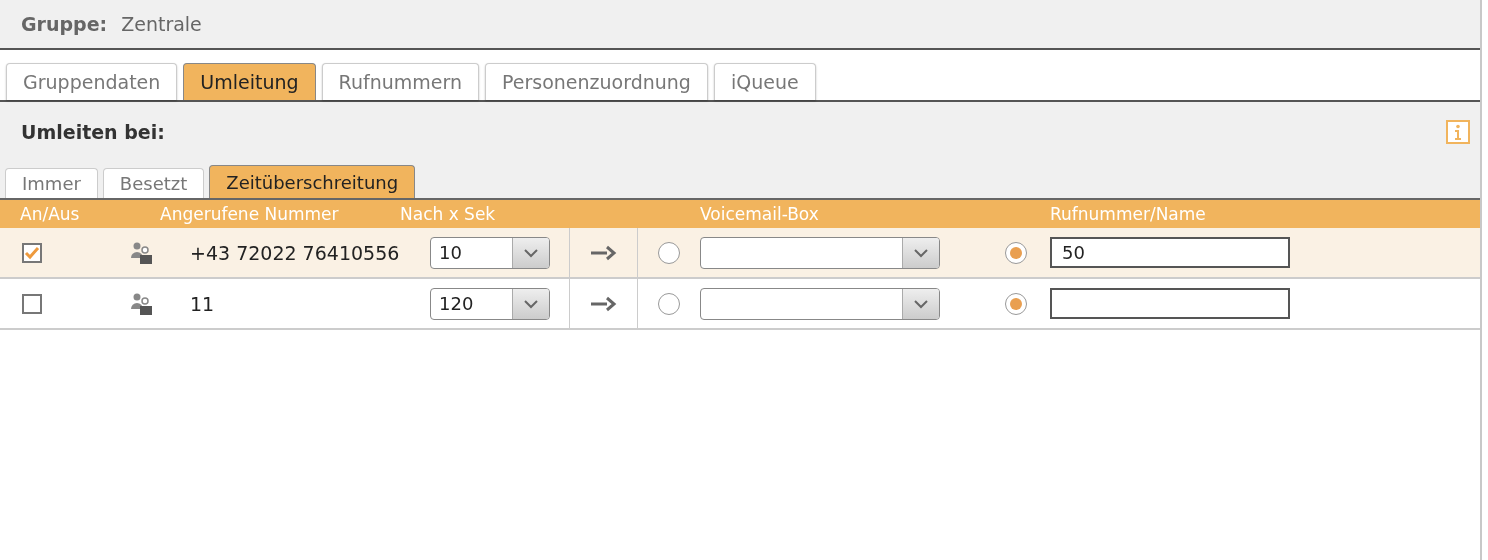 This screenshot has width=1488, height=560. Describe the element at coordinates (596, 81) in the screenshot. I see `tab: Personenzuordnung` at that location.